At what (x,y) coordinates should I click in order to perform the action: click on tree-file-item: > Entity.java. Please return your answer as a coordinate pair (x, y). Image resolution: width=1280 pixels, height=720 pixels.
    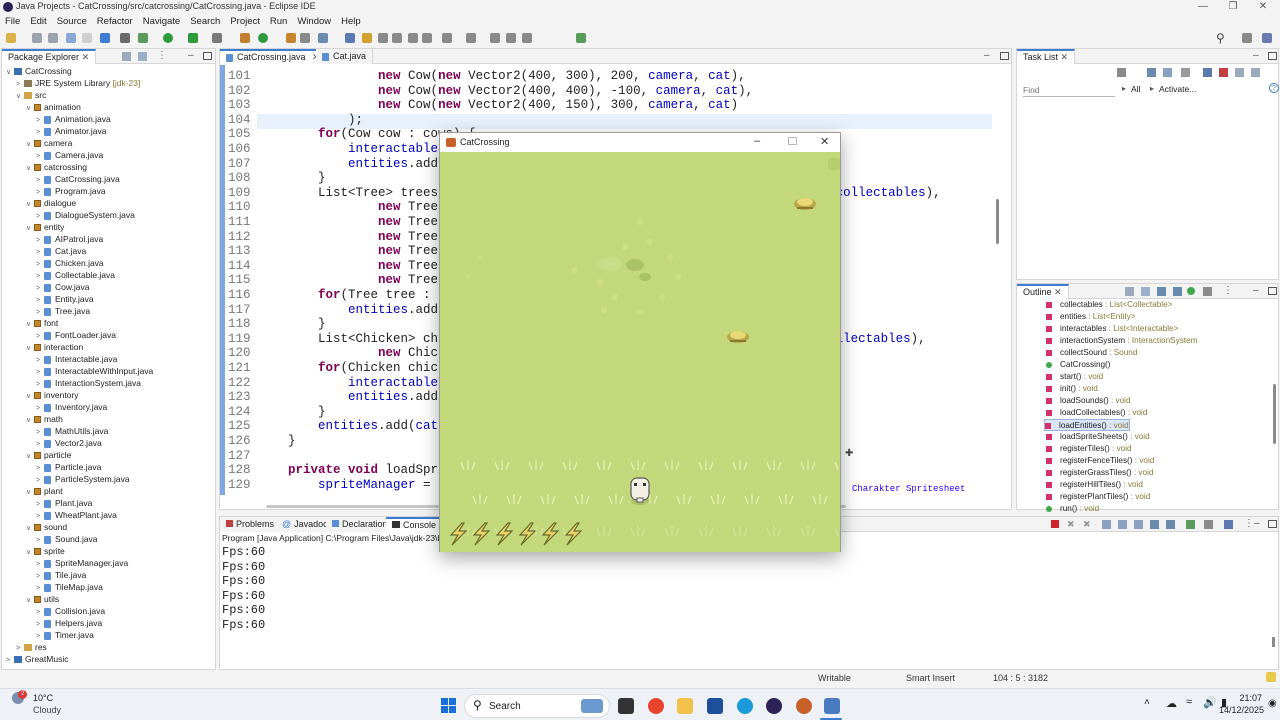
    Looking at the image, I should click on (65, 299).